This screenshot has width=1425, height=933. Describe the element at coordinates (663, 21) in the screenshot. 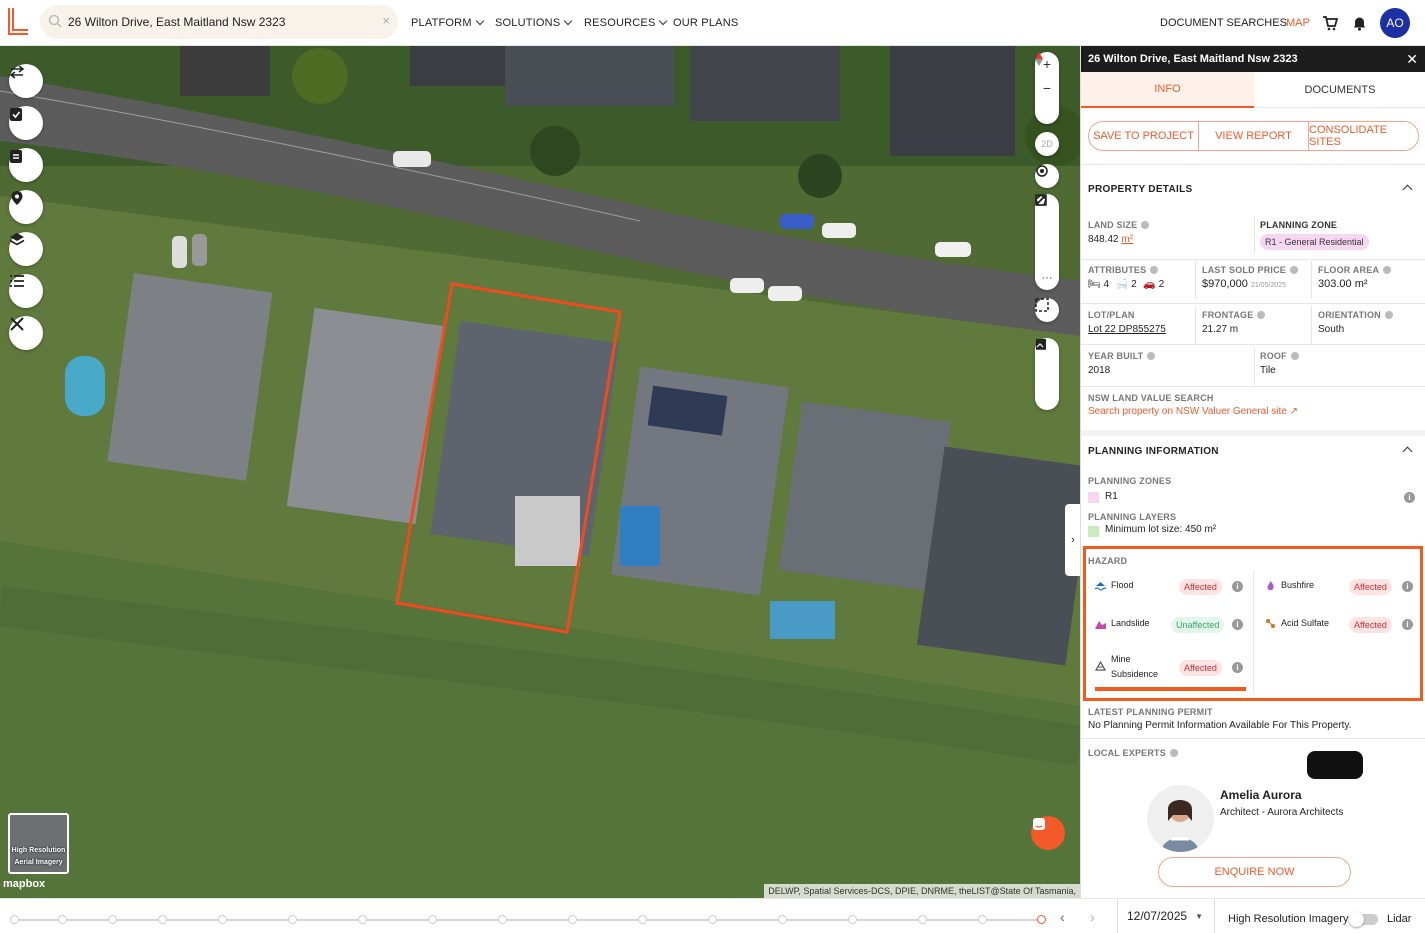

I see `chevron-down-icon` at that location.